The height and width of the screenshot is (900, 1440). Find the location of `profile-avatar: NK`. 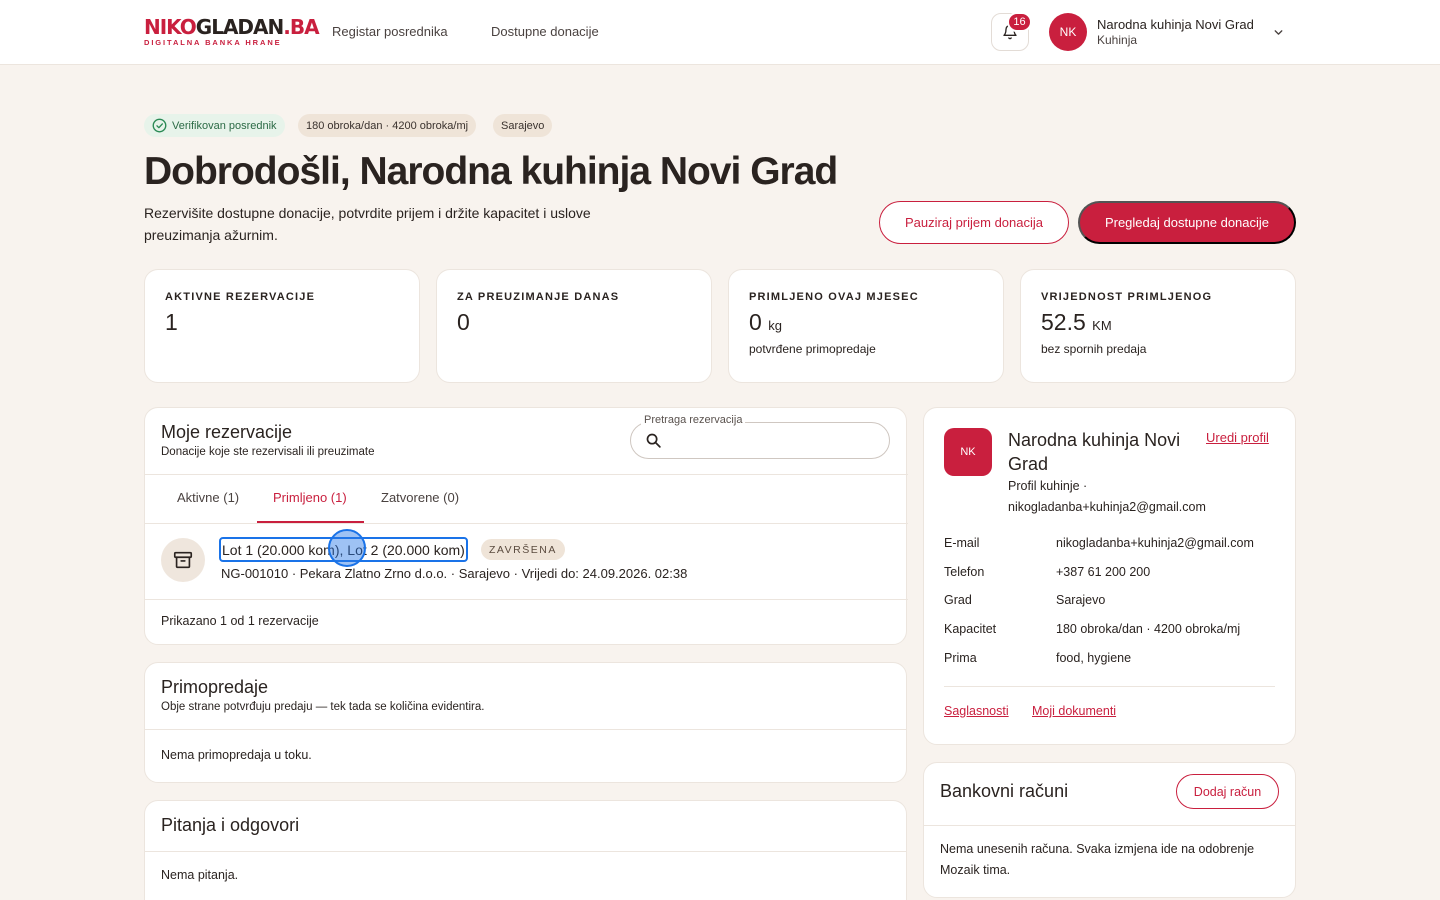

profile-avatar: NK is located at coordinates (968, 452).